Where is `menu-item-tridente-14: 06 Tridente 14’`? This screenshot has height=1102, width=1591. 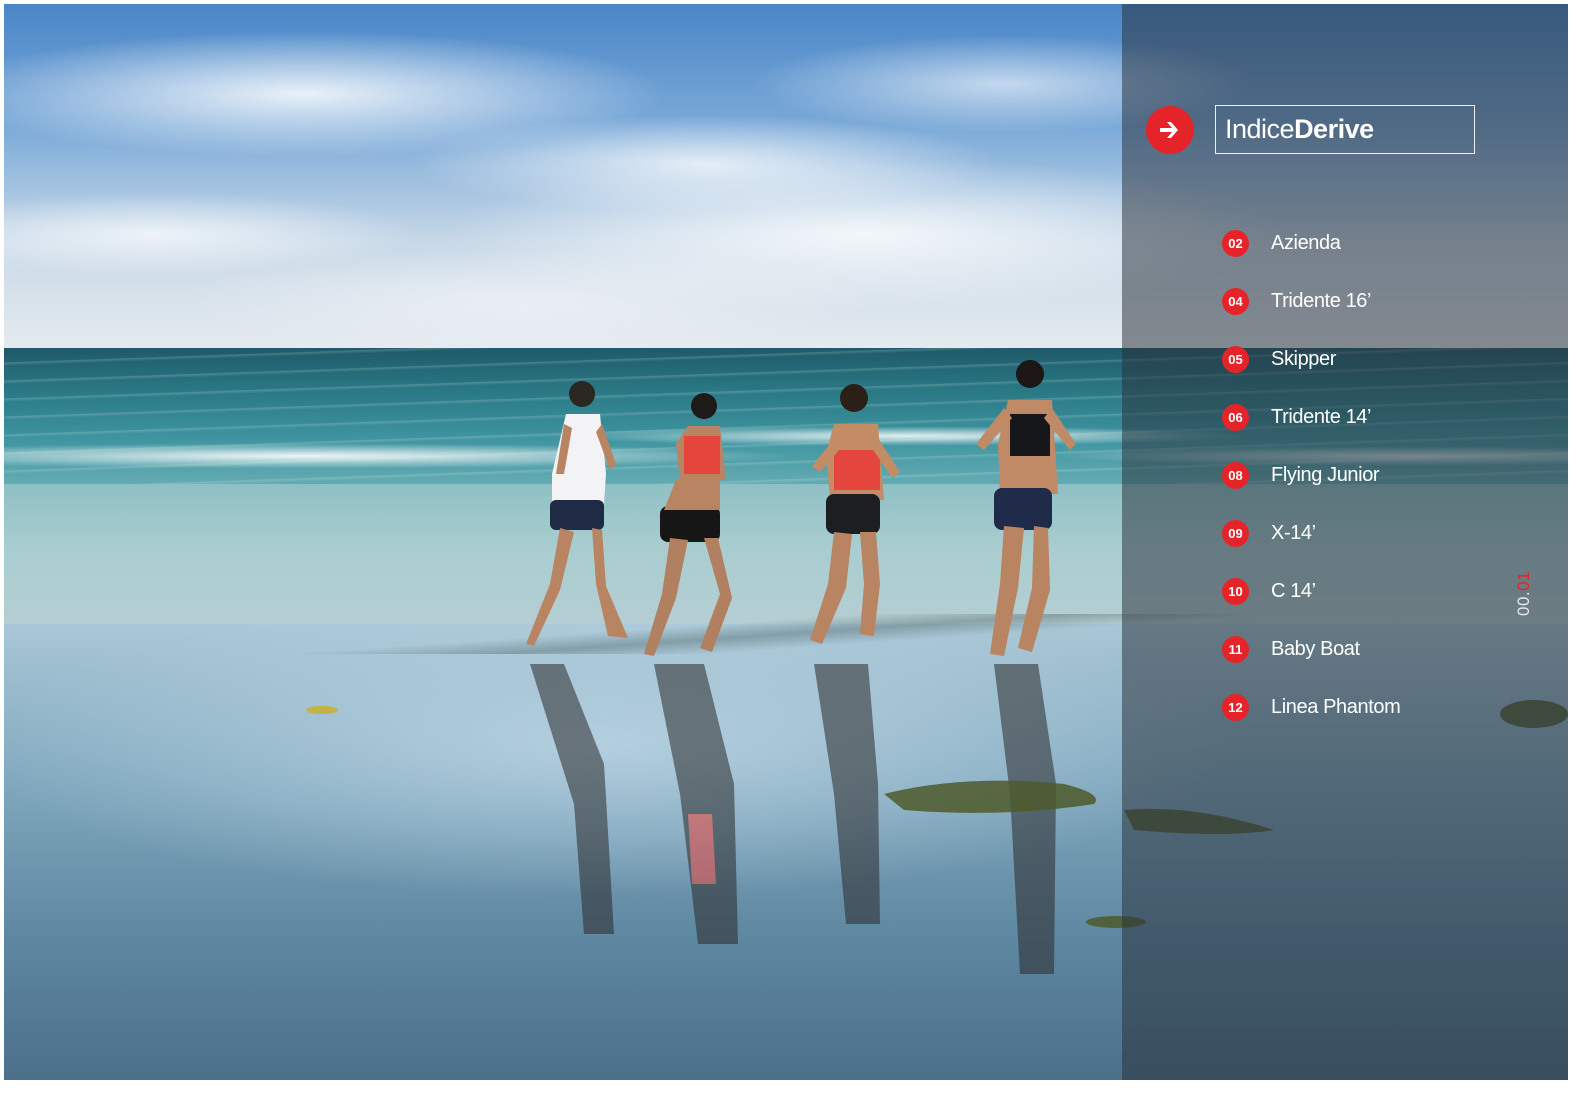 menu-item-tridente-14: 06 Tridente 14’ is located at coordinates (1311, 417).